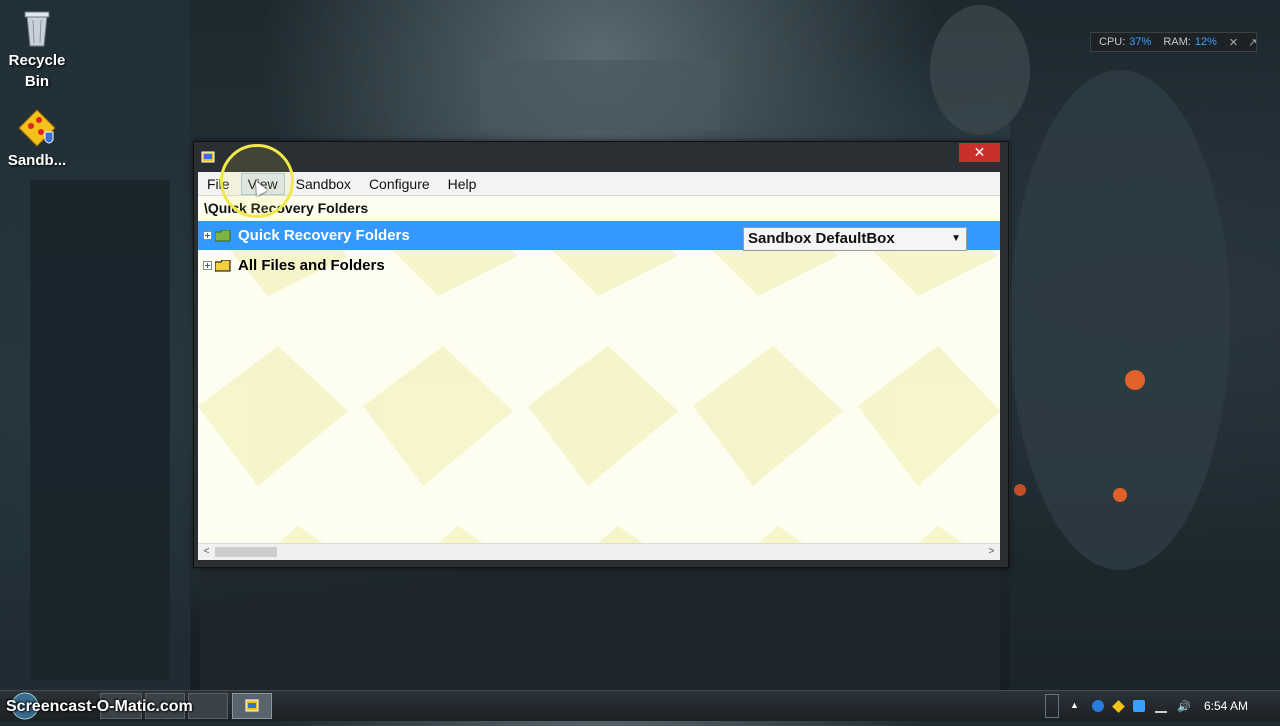  I want to click on horizontal-scrollbar: < >, so click(599, 551).